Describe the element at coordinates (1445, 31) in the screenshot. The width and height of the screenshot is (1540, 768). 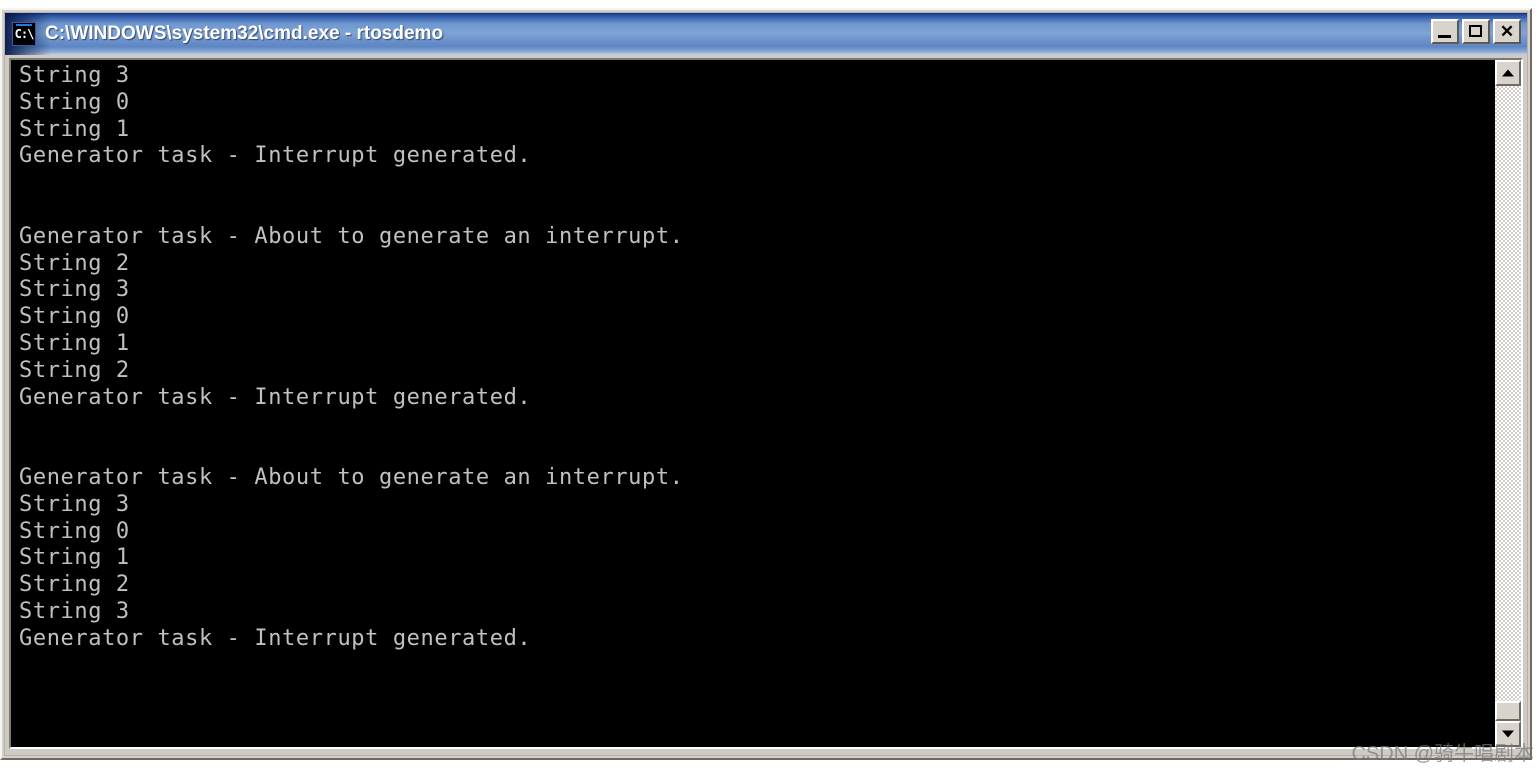
I see `minimize-button` at that location.